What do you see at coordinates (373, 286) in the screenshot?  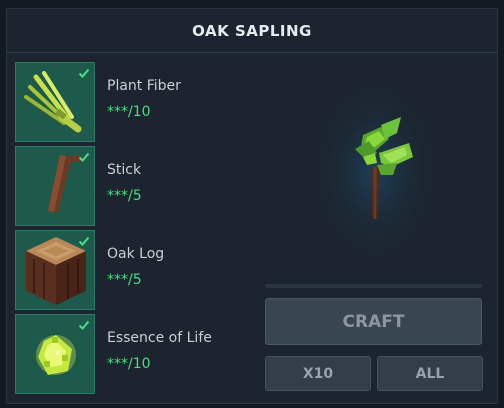 I see `craft-progress-bar` at bounding box center [373, 286].